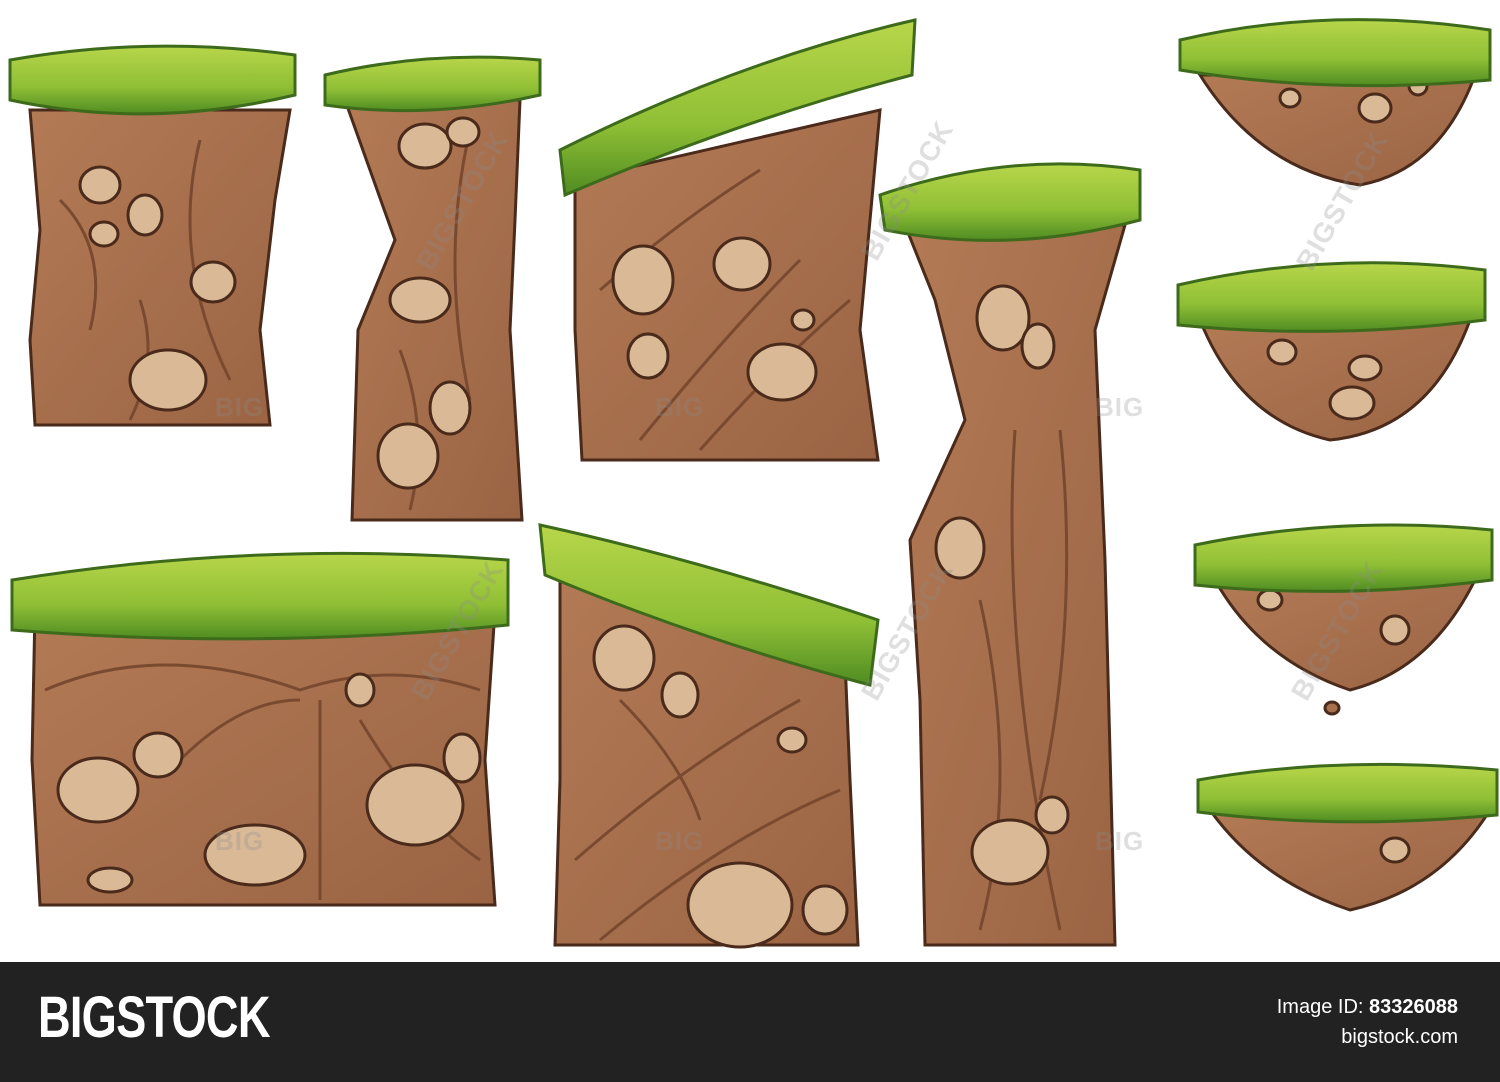 The width and height of the screenshot is (1500, 1082). I want to click on image-id-value: 83326088, so click(1413, 1007).